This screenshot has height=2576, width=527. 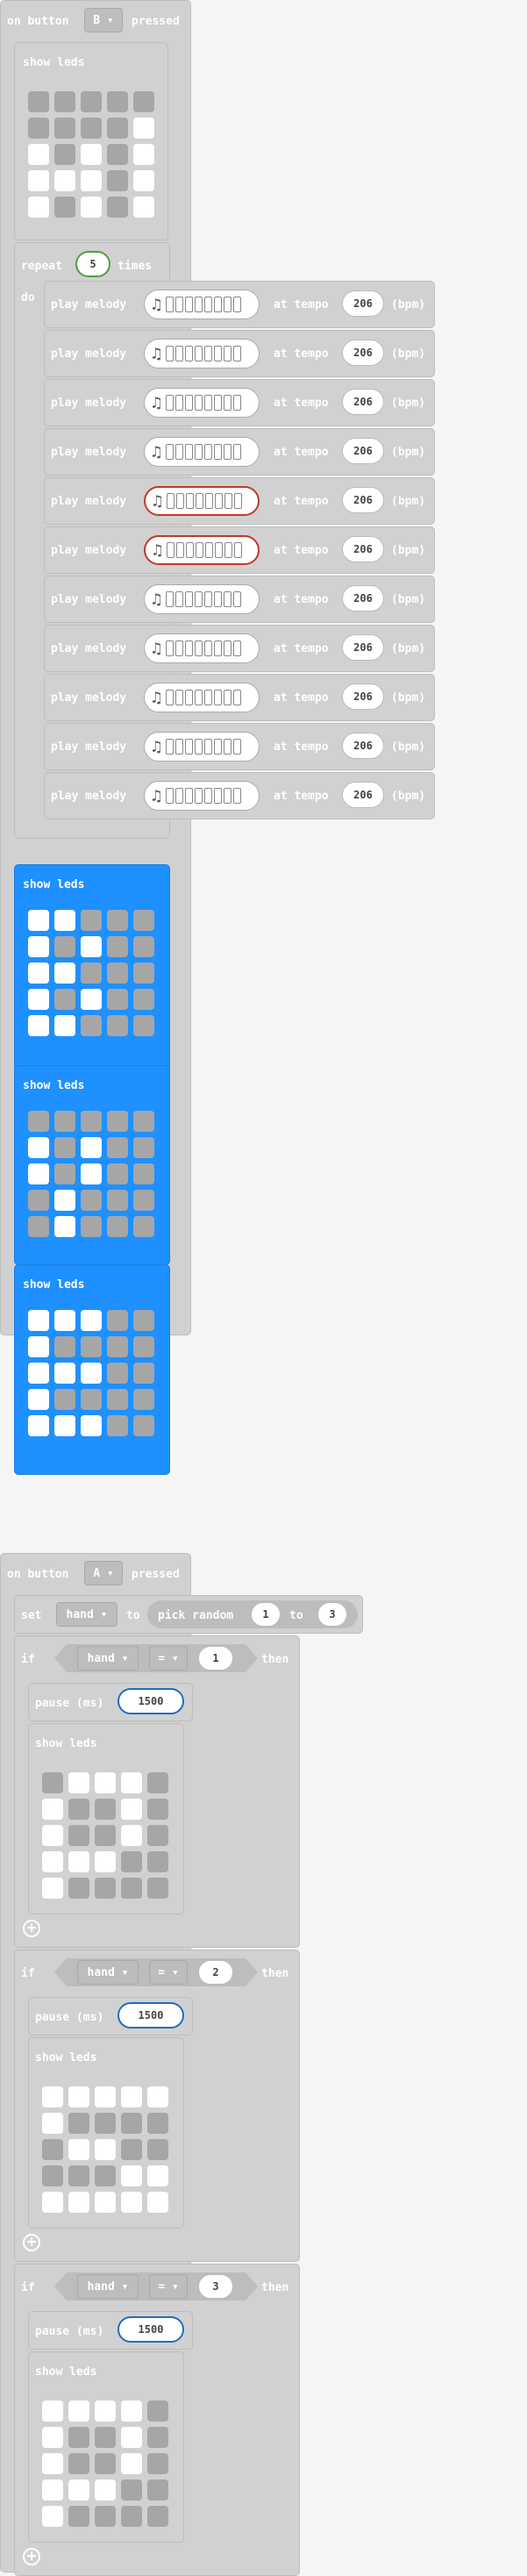 I want to click on random-max: 3, so click(x=332, y=1614).